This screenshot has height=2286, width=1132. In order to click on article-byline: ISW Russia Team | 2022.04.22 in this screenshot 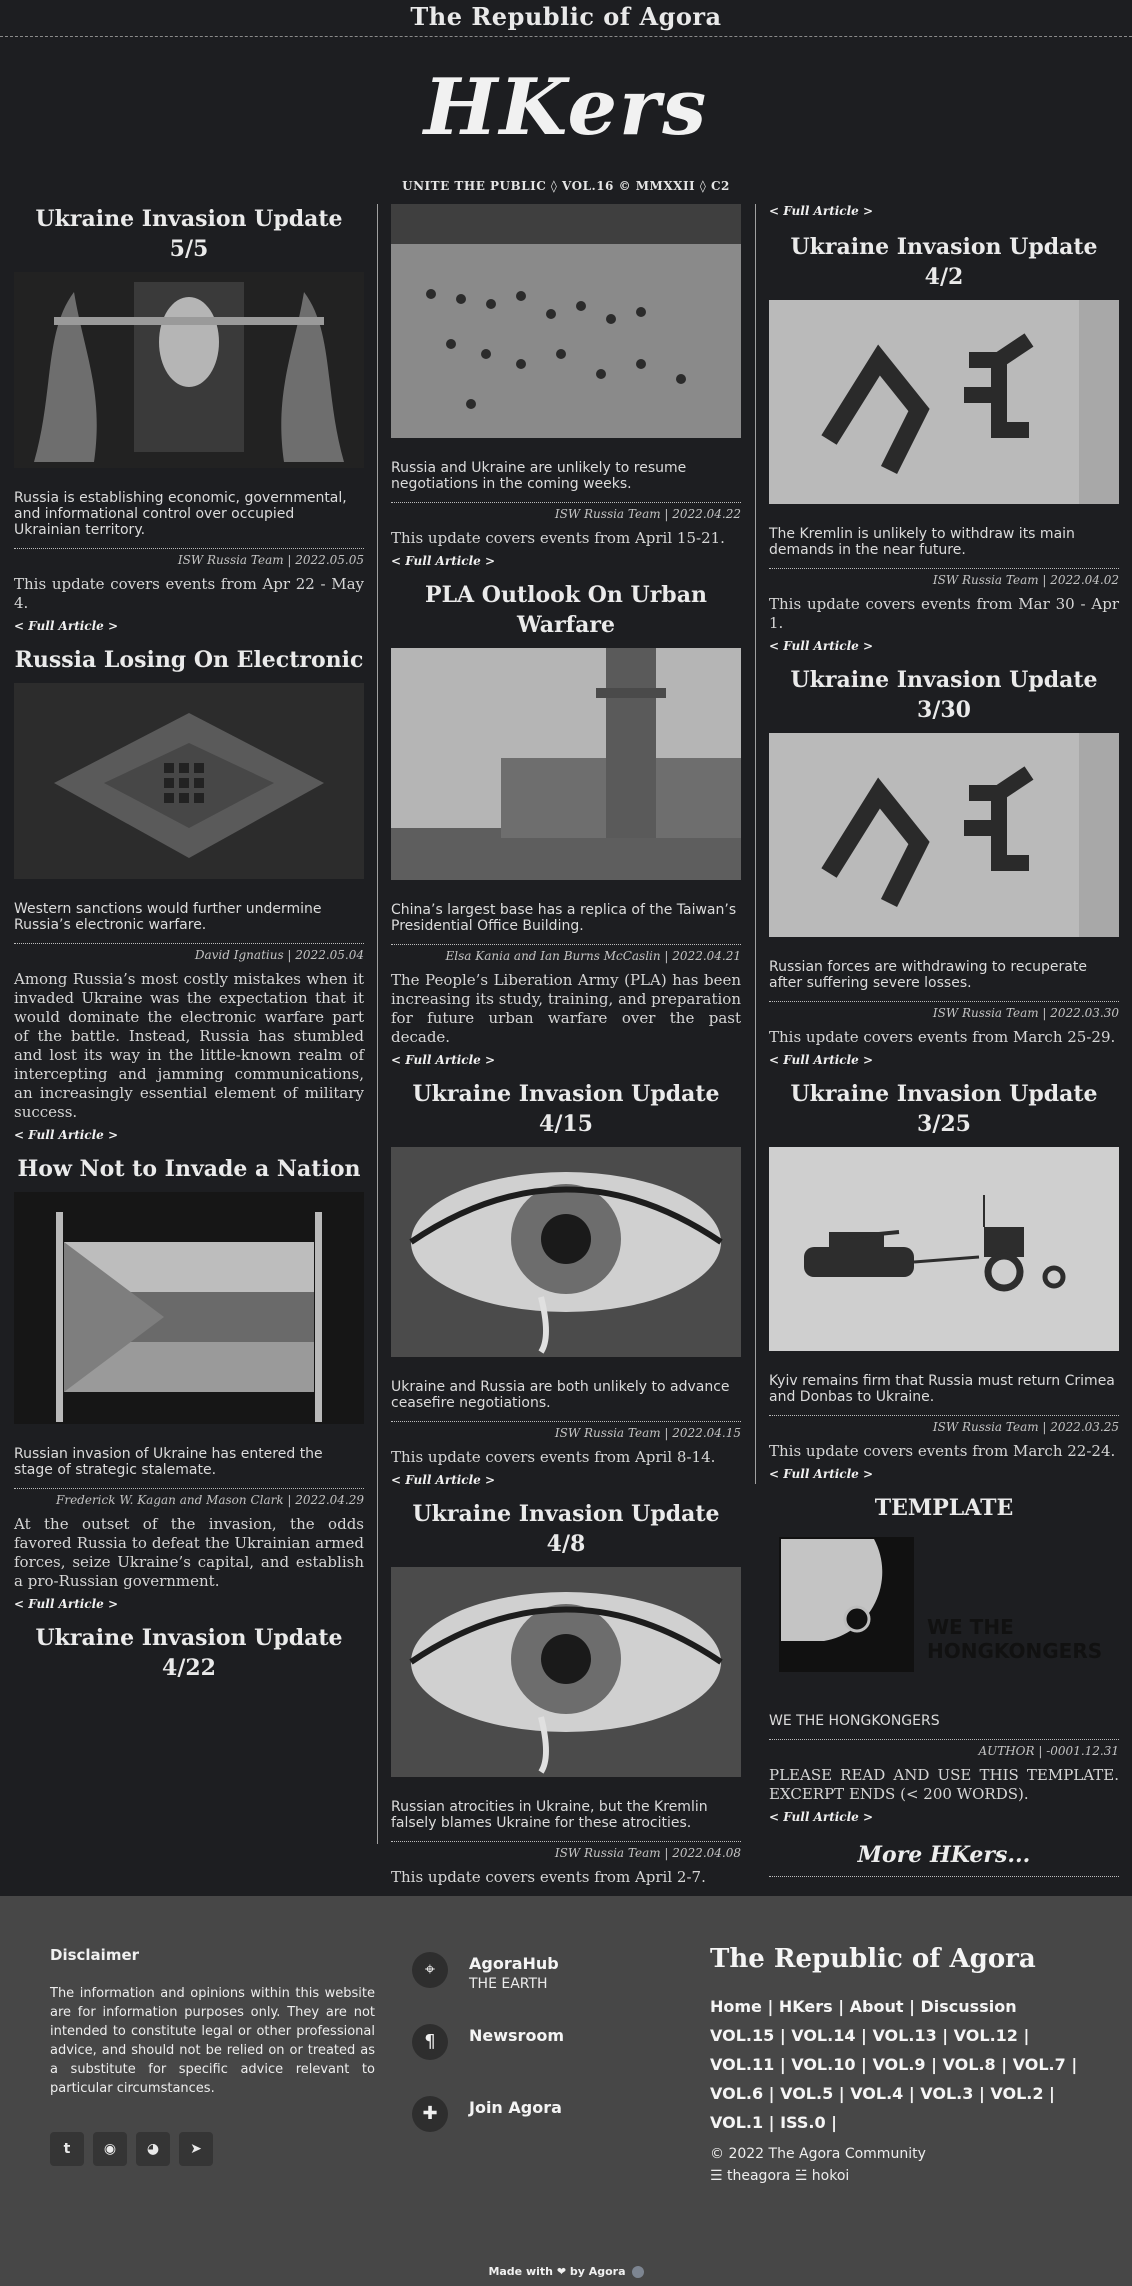, I will do `click(566, 511)`.